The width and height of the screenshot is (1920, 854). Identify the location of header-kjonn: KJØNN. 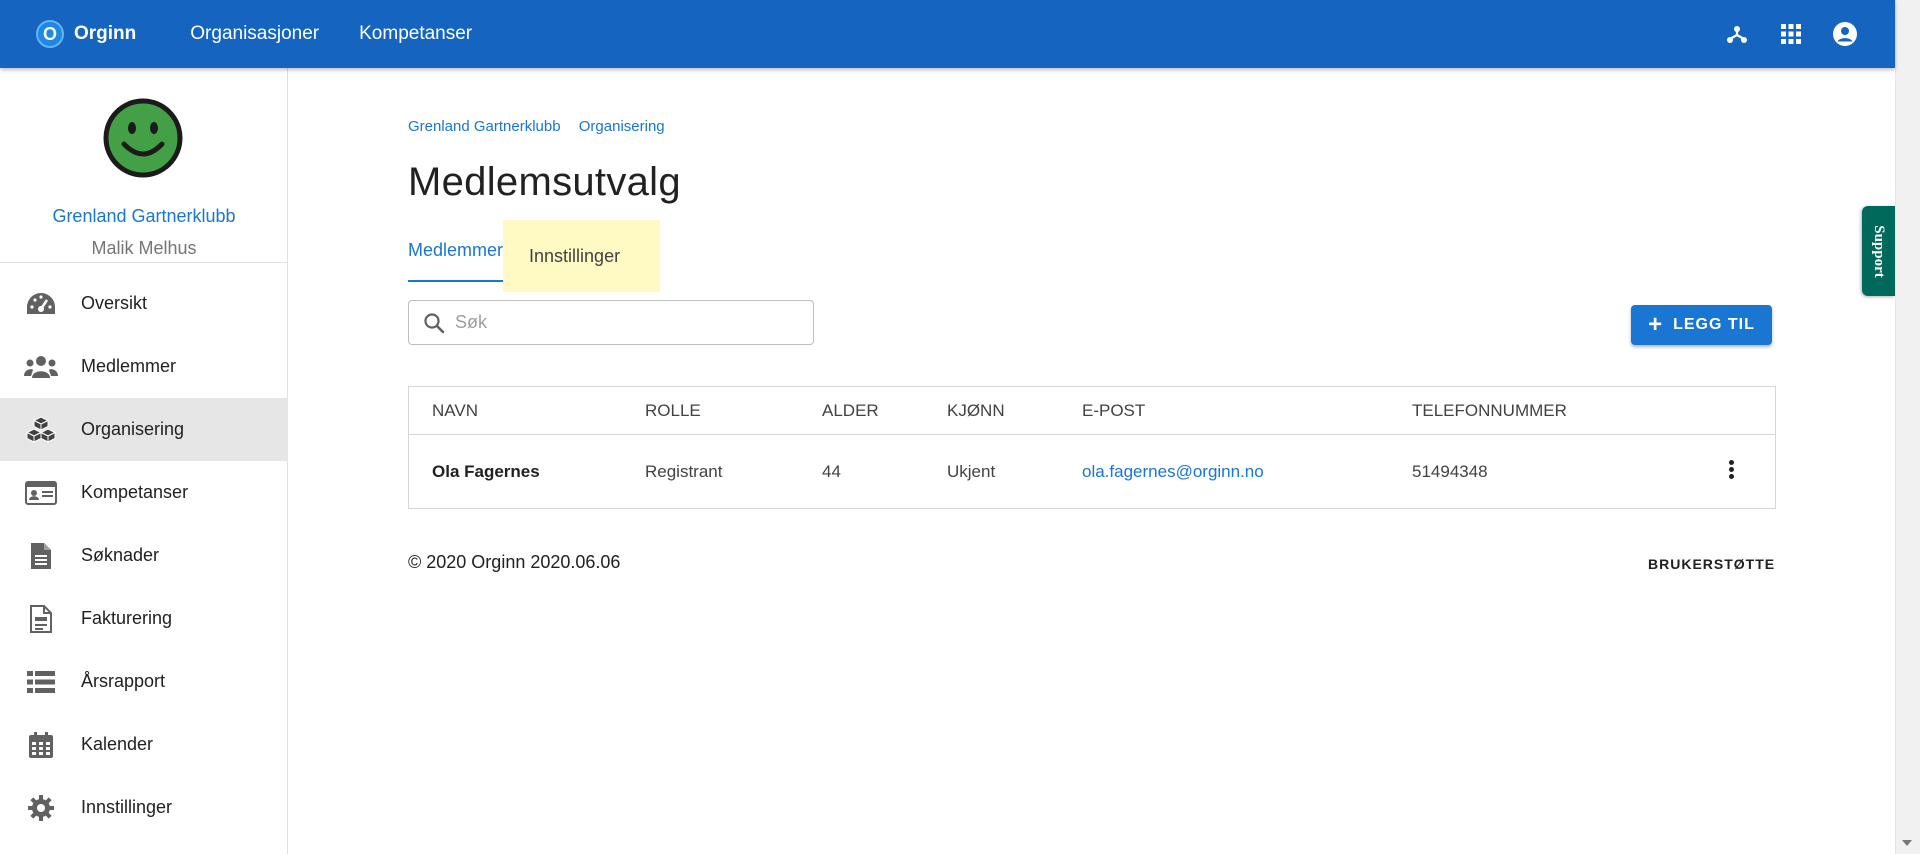
(976, 410).